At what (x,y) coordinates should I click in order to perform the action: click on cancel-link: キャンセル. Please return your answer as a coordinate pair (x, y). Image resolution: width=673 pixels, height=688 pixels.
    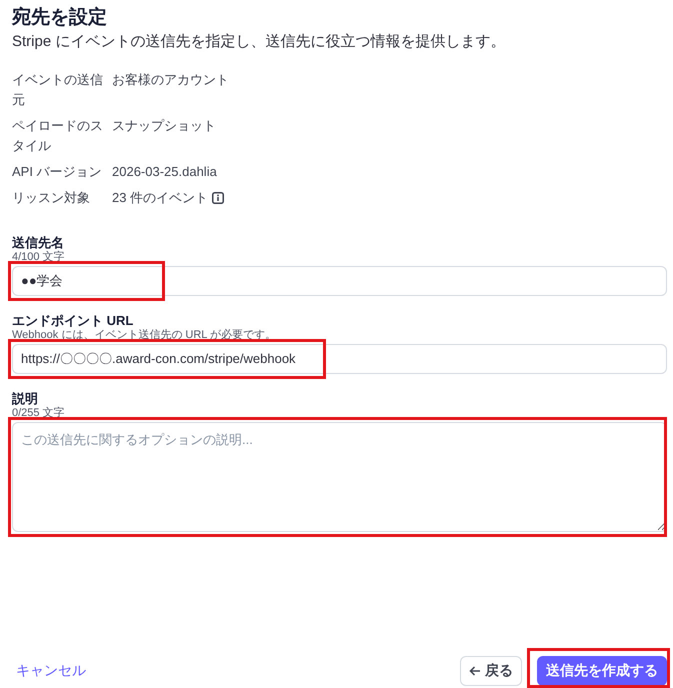
    Looking at the image, I should click on (51, 671).